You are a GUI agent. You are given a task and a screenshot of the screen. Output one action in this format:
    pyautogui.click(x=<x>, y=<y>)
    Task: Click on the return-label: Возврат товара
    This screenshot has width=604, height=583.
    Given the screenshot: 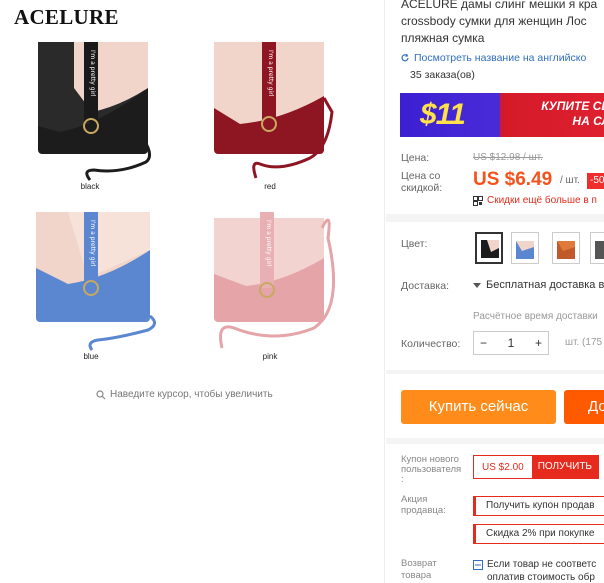 What is the action you would take?
    pyautogui.click(x=419, y=570)
    